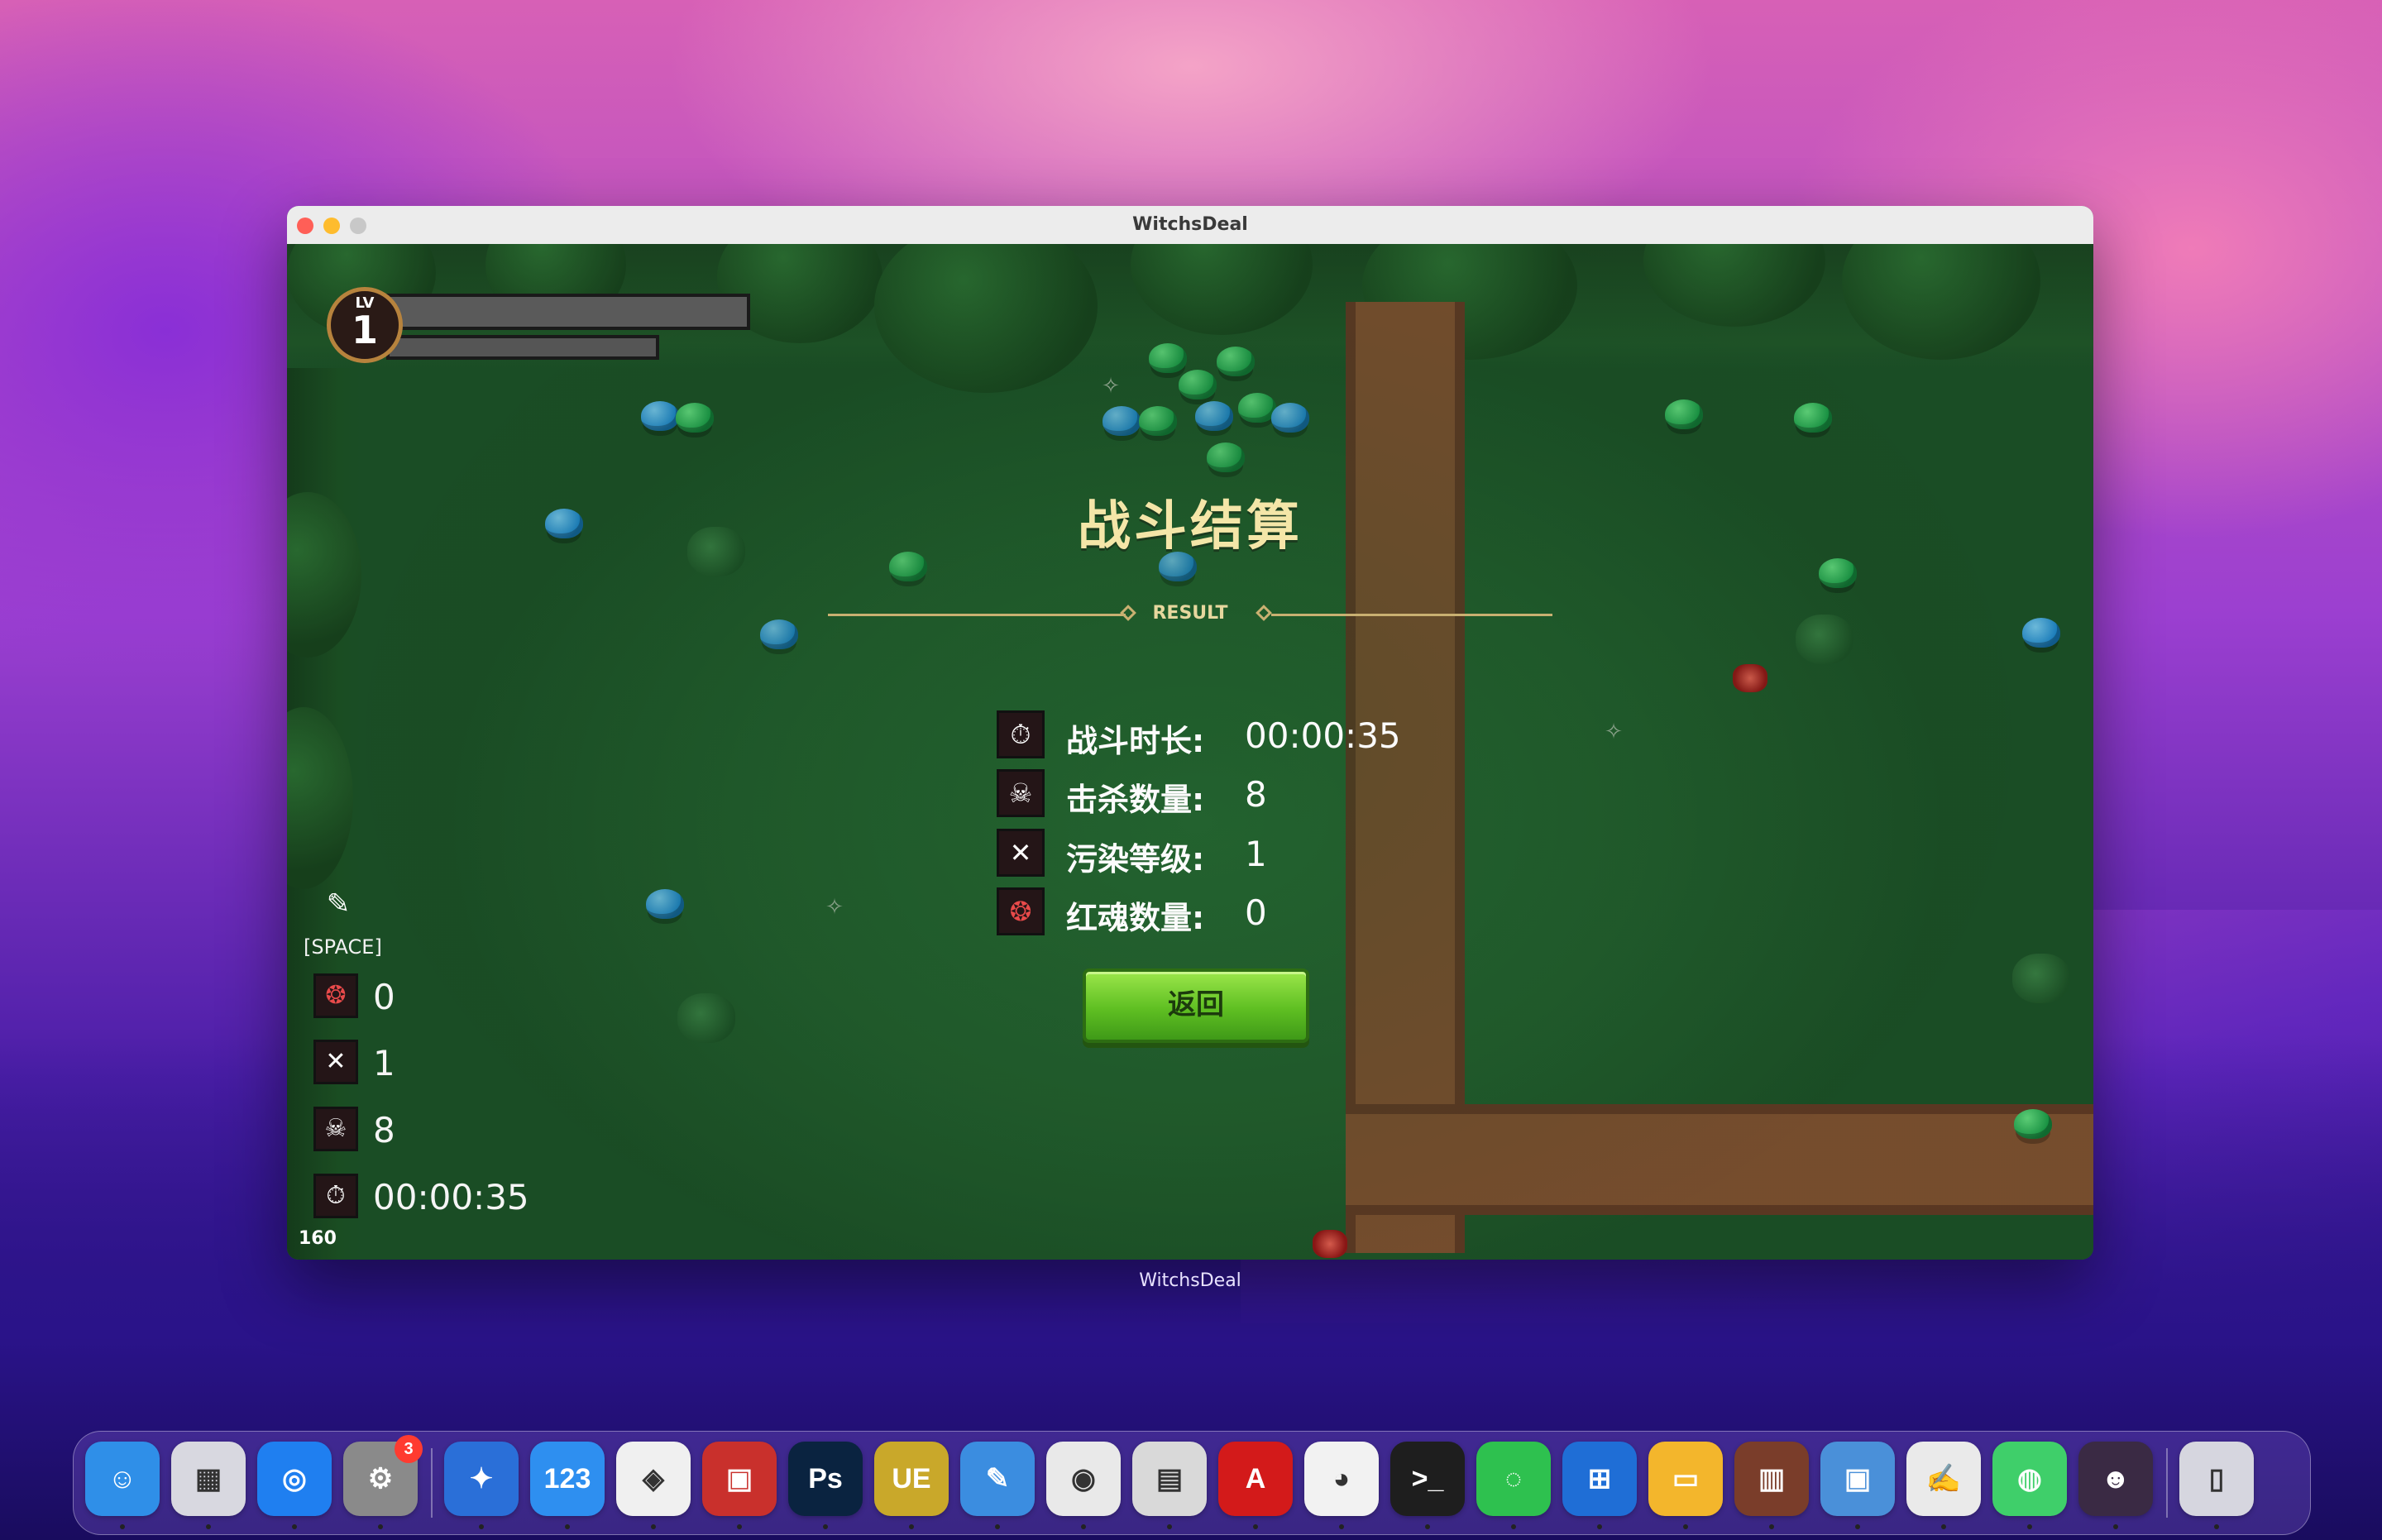 The image size is (2382, 1540). What do you see at coordinates (911, 1479) in the screenshot?
I see `dock-unreal-engine-icon: UE` at bounding box center [911, 1479].